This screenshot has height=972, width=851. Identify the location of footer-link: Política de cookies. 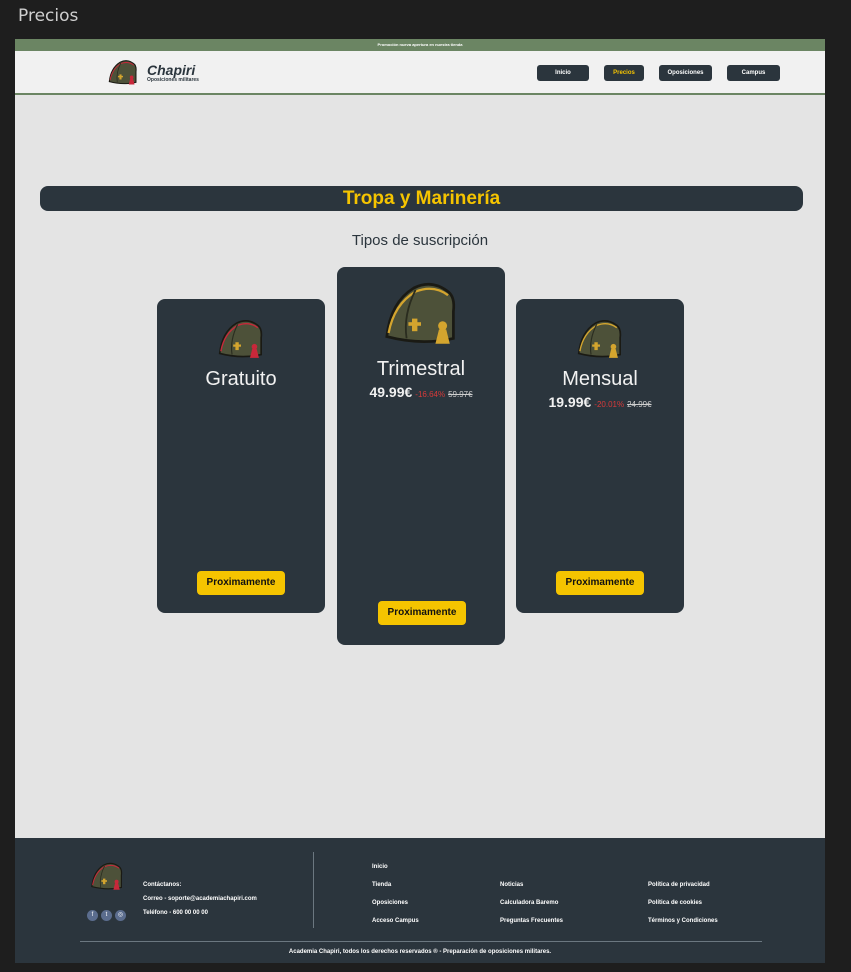
(683, 903).